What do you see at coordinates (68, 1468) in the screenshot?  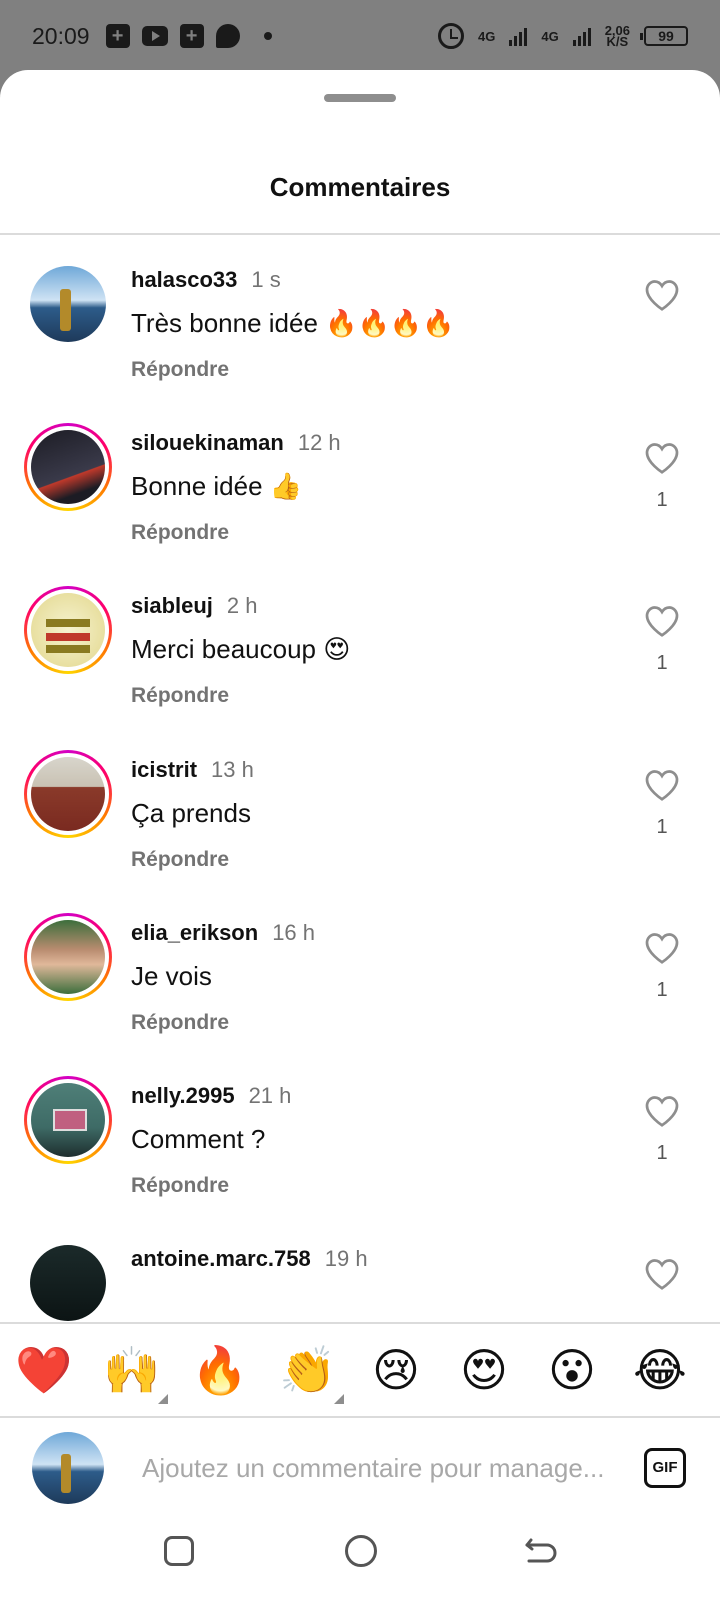 I see `my-avatar` at bounding box center [68, 1468].